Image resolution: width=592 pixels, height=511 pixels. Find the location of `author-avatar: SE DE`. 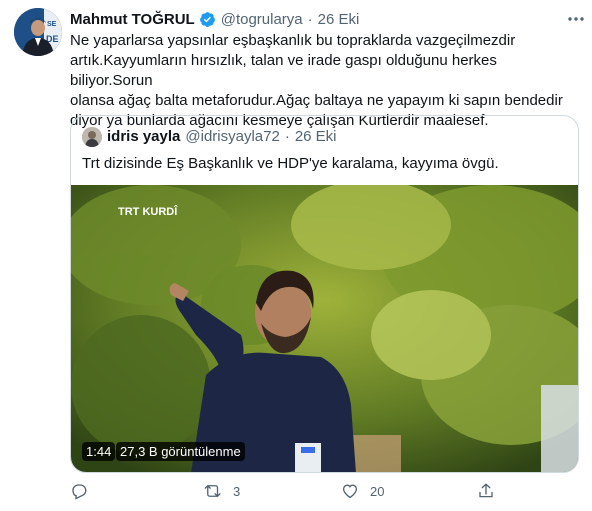

author-avatar: SE DE is located at coordinates (38, 32).